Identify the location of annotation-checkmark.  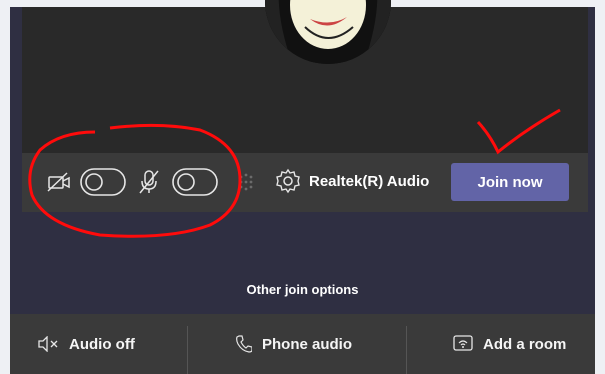
(518, 131).